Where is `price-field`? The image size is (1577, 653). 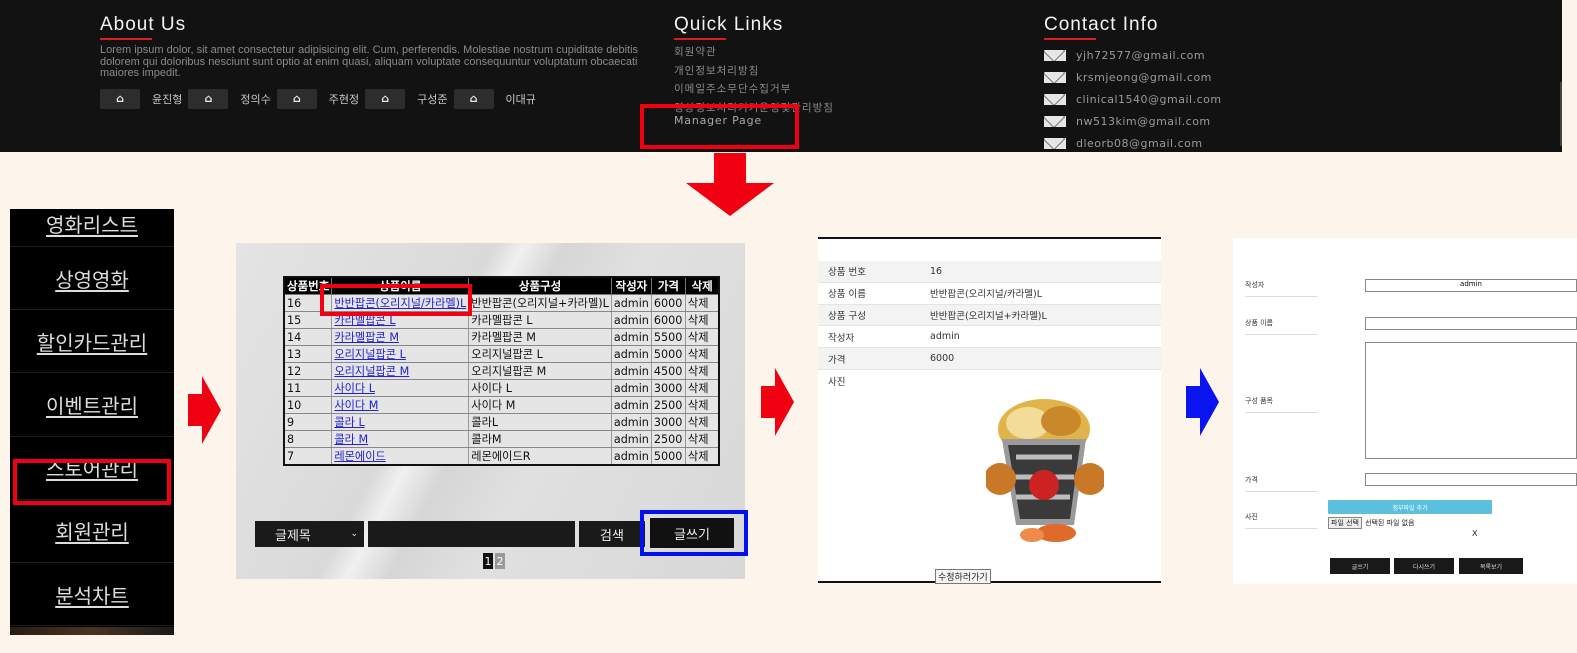 price-field is located at coordinates (1471, 479).